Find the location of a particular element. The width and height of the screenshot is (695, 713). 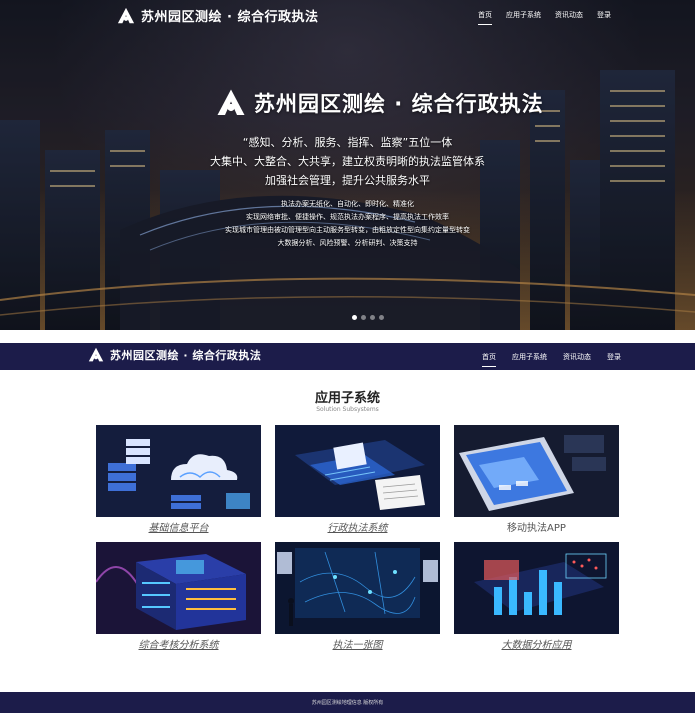

top-navigation: 苏州园区测绘 · 综合行政执法 首页 应用子系统 资讯动态 登录 is located at coordinates (347, 17).